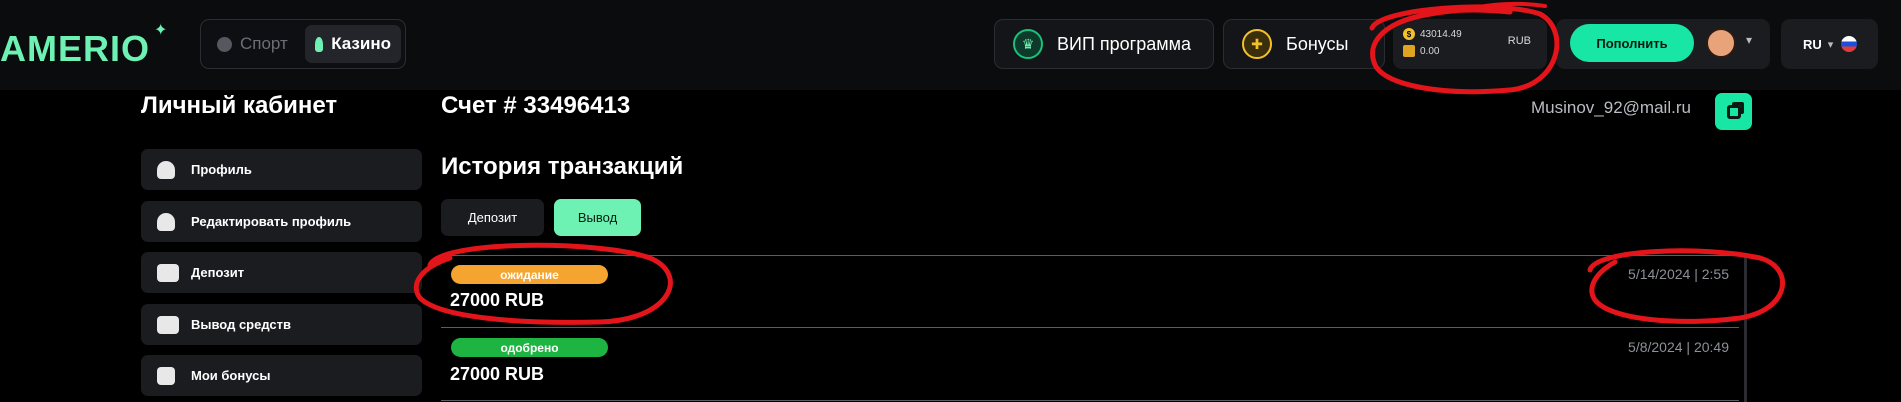  Describe the element at coordinates (224, 44) in the screenshot. I see `soccer-ball-icon` at that location.